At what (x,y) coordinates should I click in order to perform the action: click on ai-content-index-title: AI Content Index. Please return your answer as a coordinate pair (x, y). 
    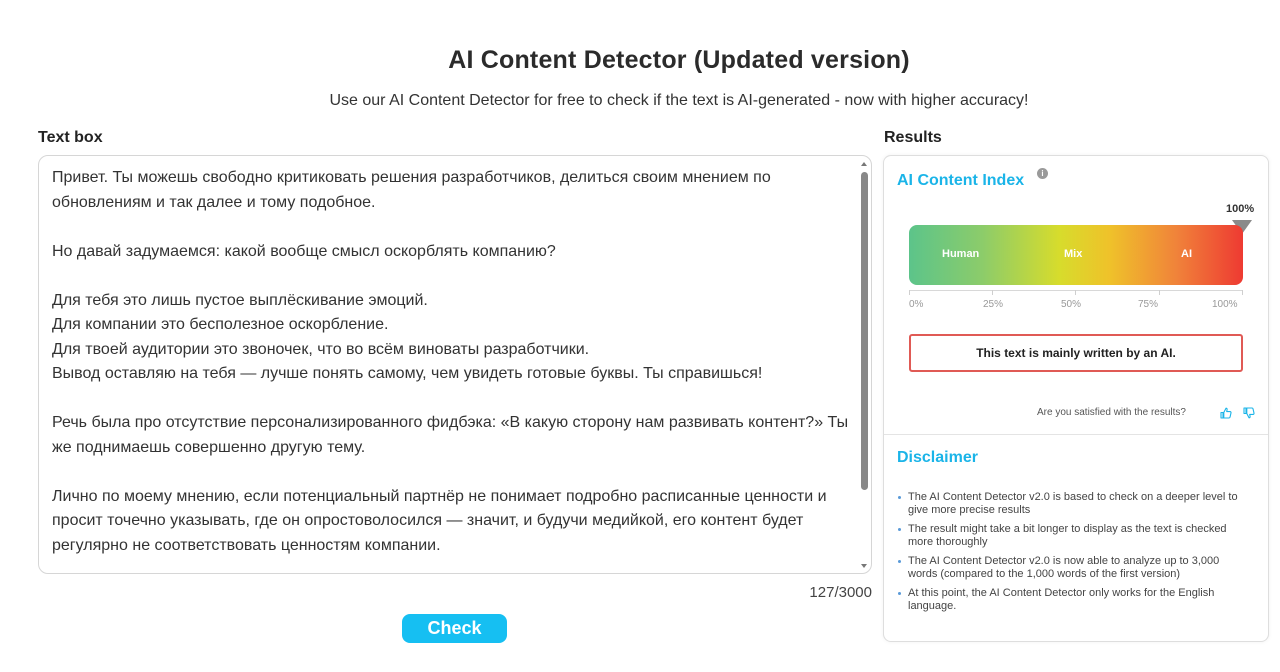
    Looking at the image, I should click on (961, 180).